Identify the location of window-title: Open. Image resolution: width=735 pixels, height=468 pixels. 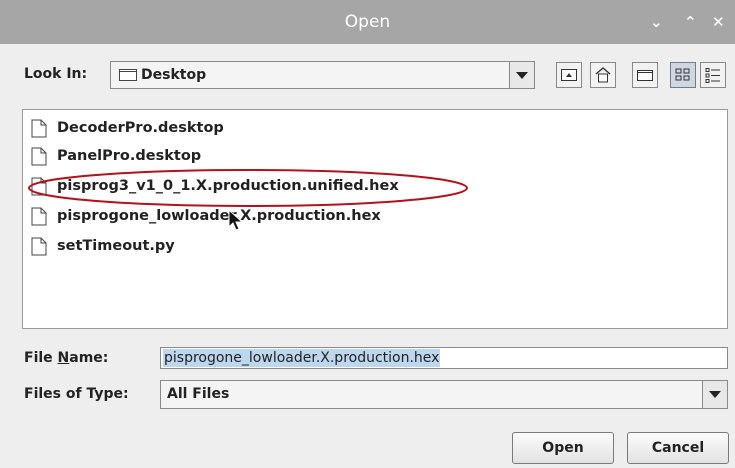
(367, 22).